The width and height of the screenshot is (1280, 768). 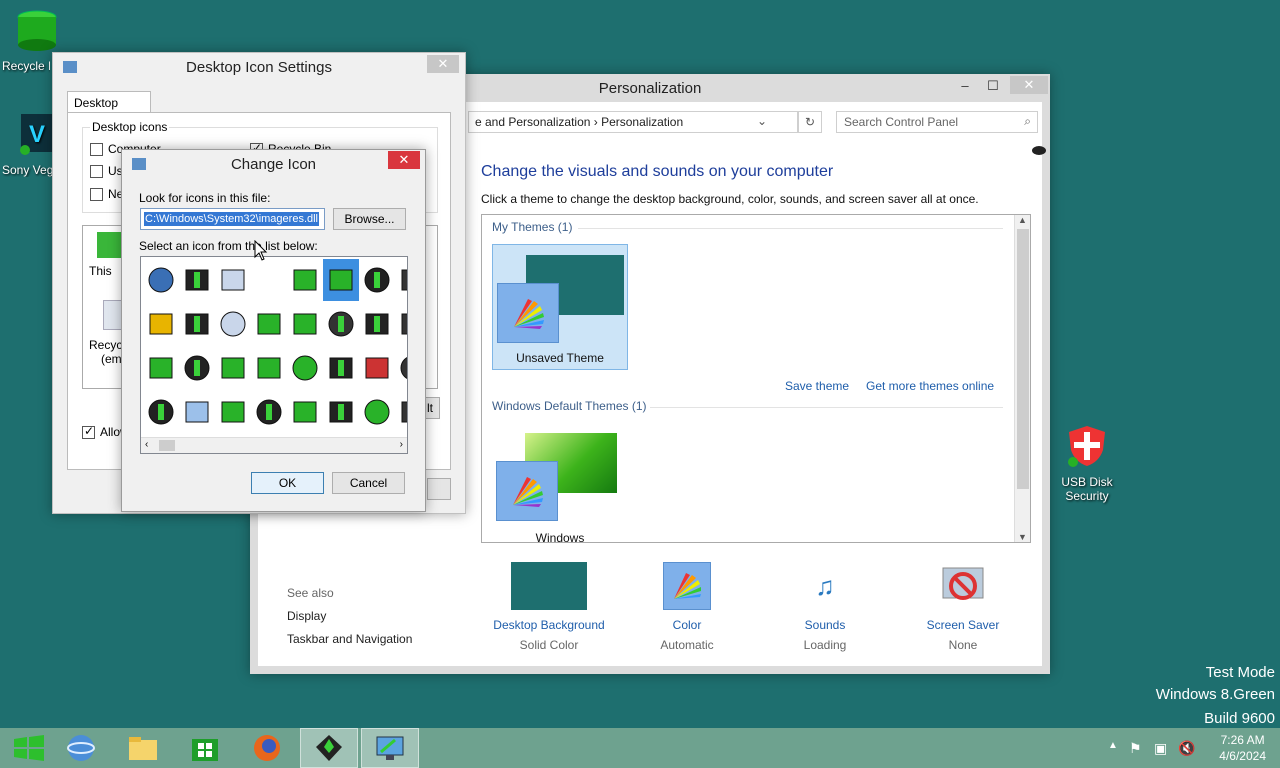 What do you see at coordinates (1022, 220) in the screenshot?
I see `scroll-up-icon: ▲` at bounding box center [1022, 220].